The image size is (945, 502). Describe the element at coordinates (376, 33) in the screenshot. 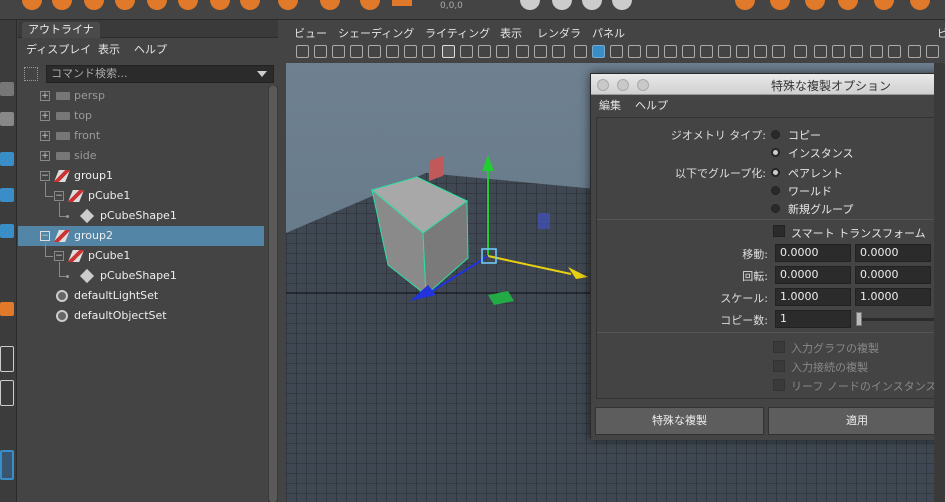

I see `menu-shading: シェーディング` at that location.